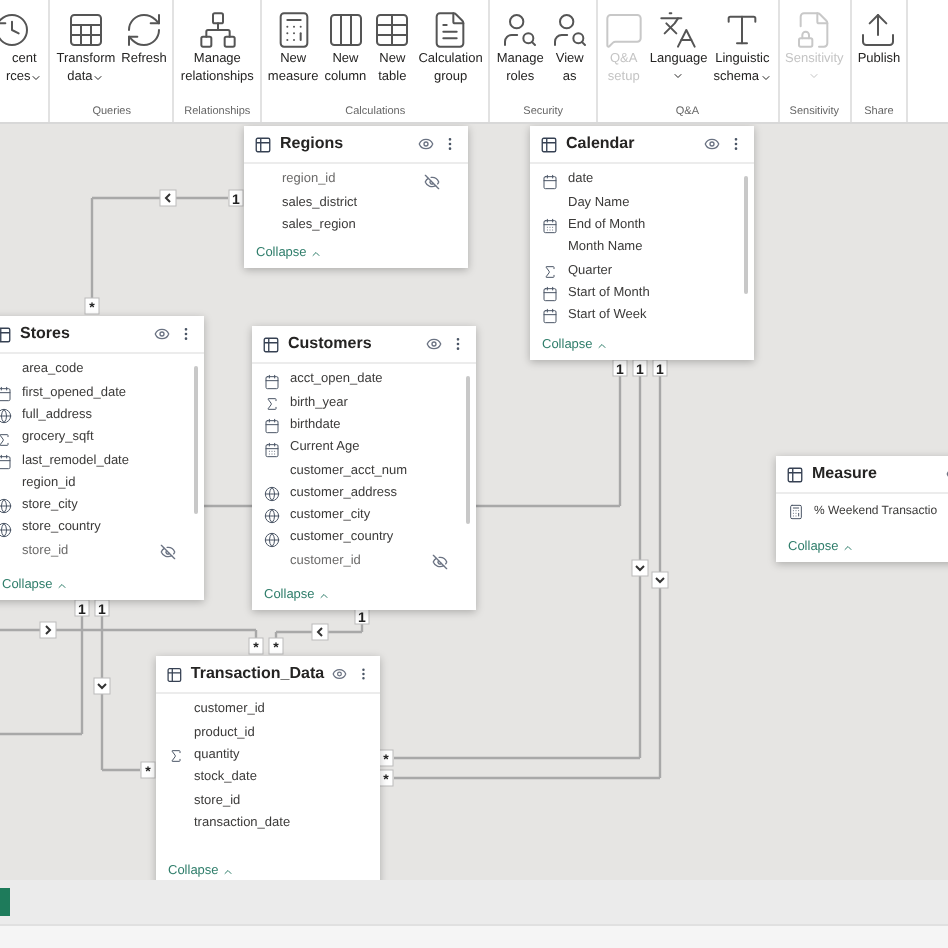 The height and width of the screenshot is (948, 948). Describe the element at coordinates (878, 30) in the screenshot. I see `upload-icon` at that location.